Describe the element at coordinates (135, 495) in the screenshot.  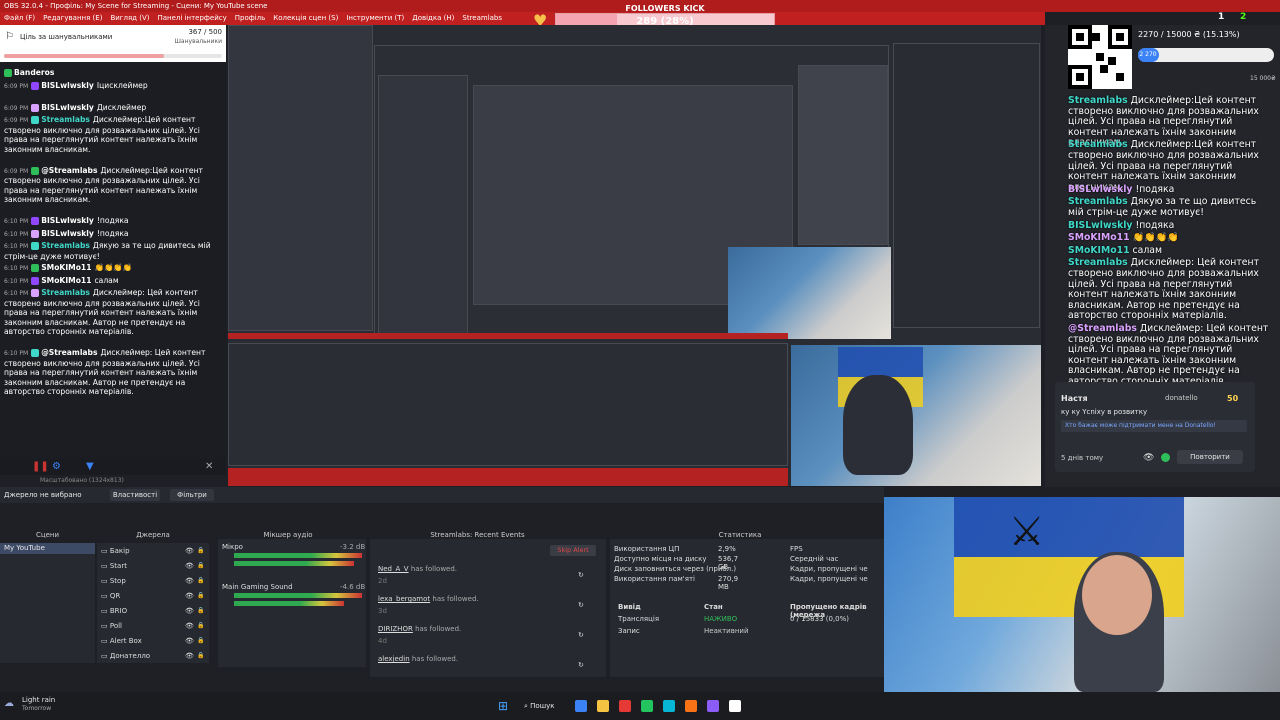
I see `properties-button: Властивості` at that location.